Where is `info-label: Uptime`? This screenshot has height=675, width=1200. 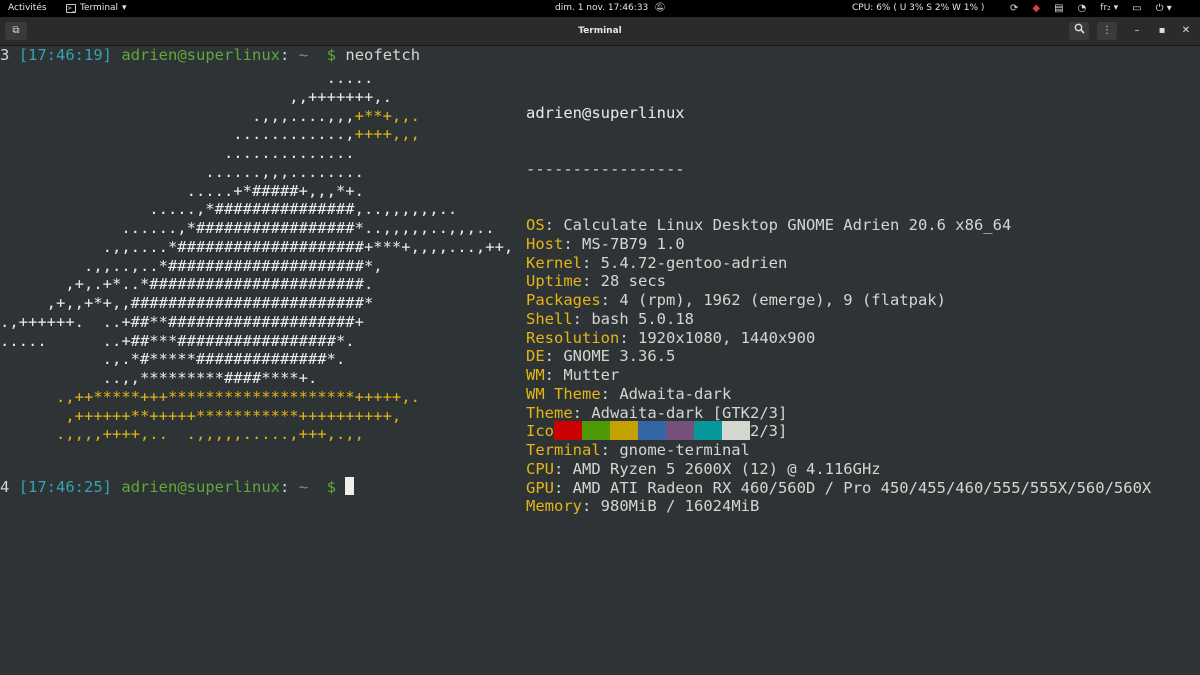 info-label: Uptime is located at coordinates (554, 281).